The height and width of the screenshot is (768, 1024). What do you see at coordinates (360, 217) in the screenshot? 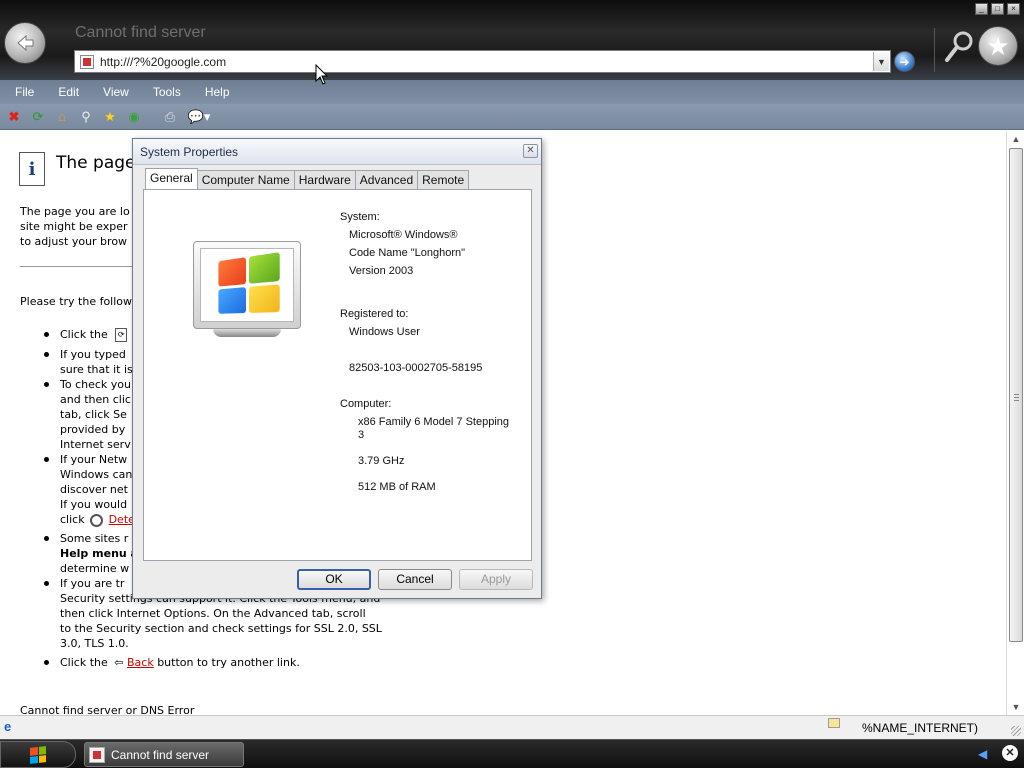
I see `system-label: System:` at bounding box center [360, 217].